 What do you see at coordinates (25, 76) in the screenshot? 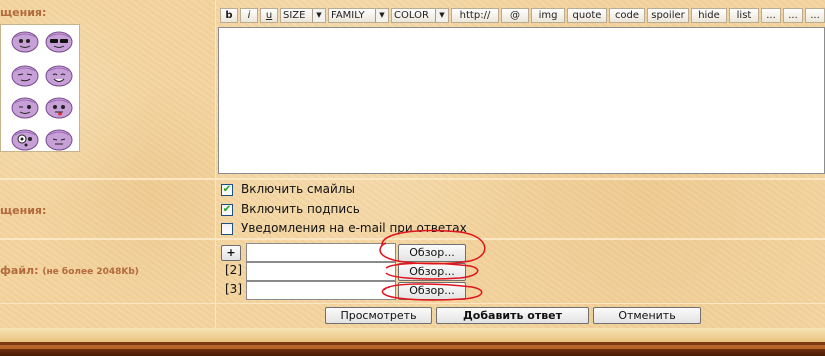
I see `smiley-sly-icon` at bounding box center [25, 76].